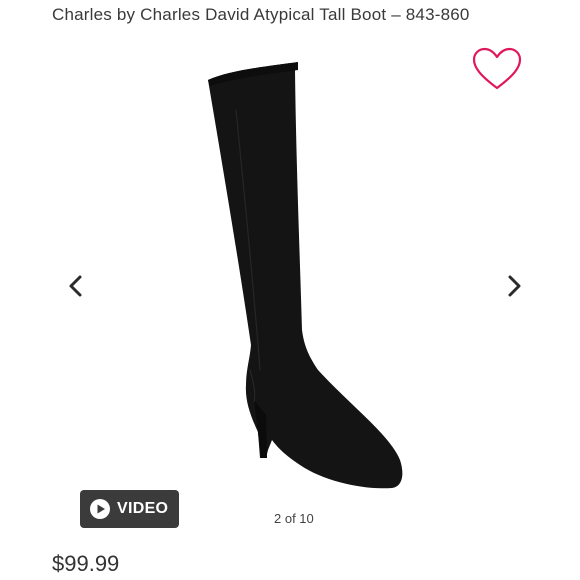 This screenshot has width=580, height=580. I want to click on video-button: VIDEO, so click(129, 509).